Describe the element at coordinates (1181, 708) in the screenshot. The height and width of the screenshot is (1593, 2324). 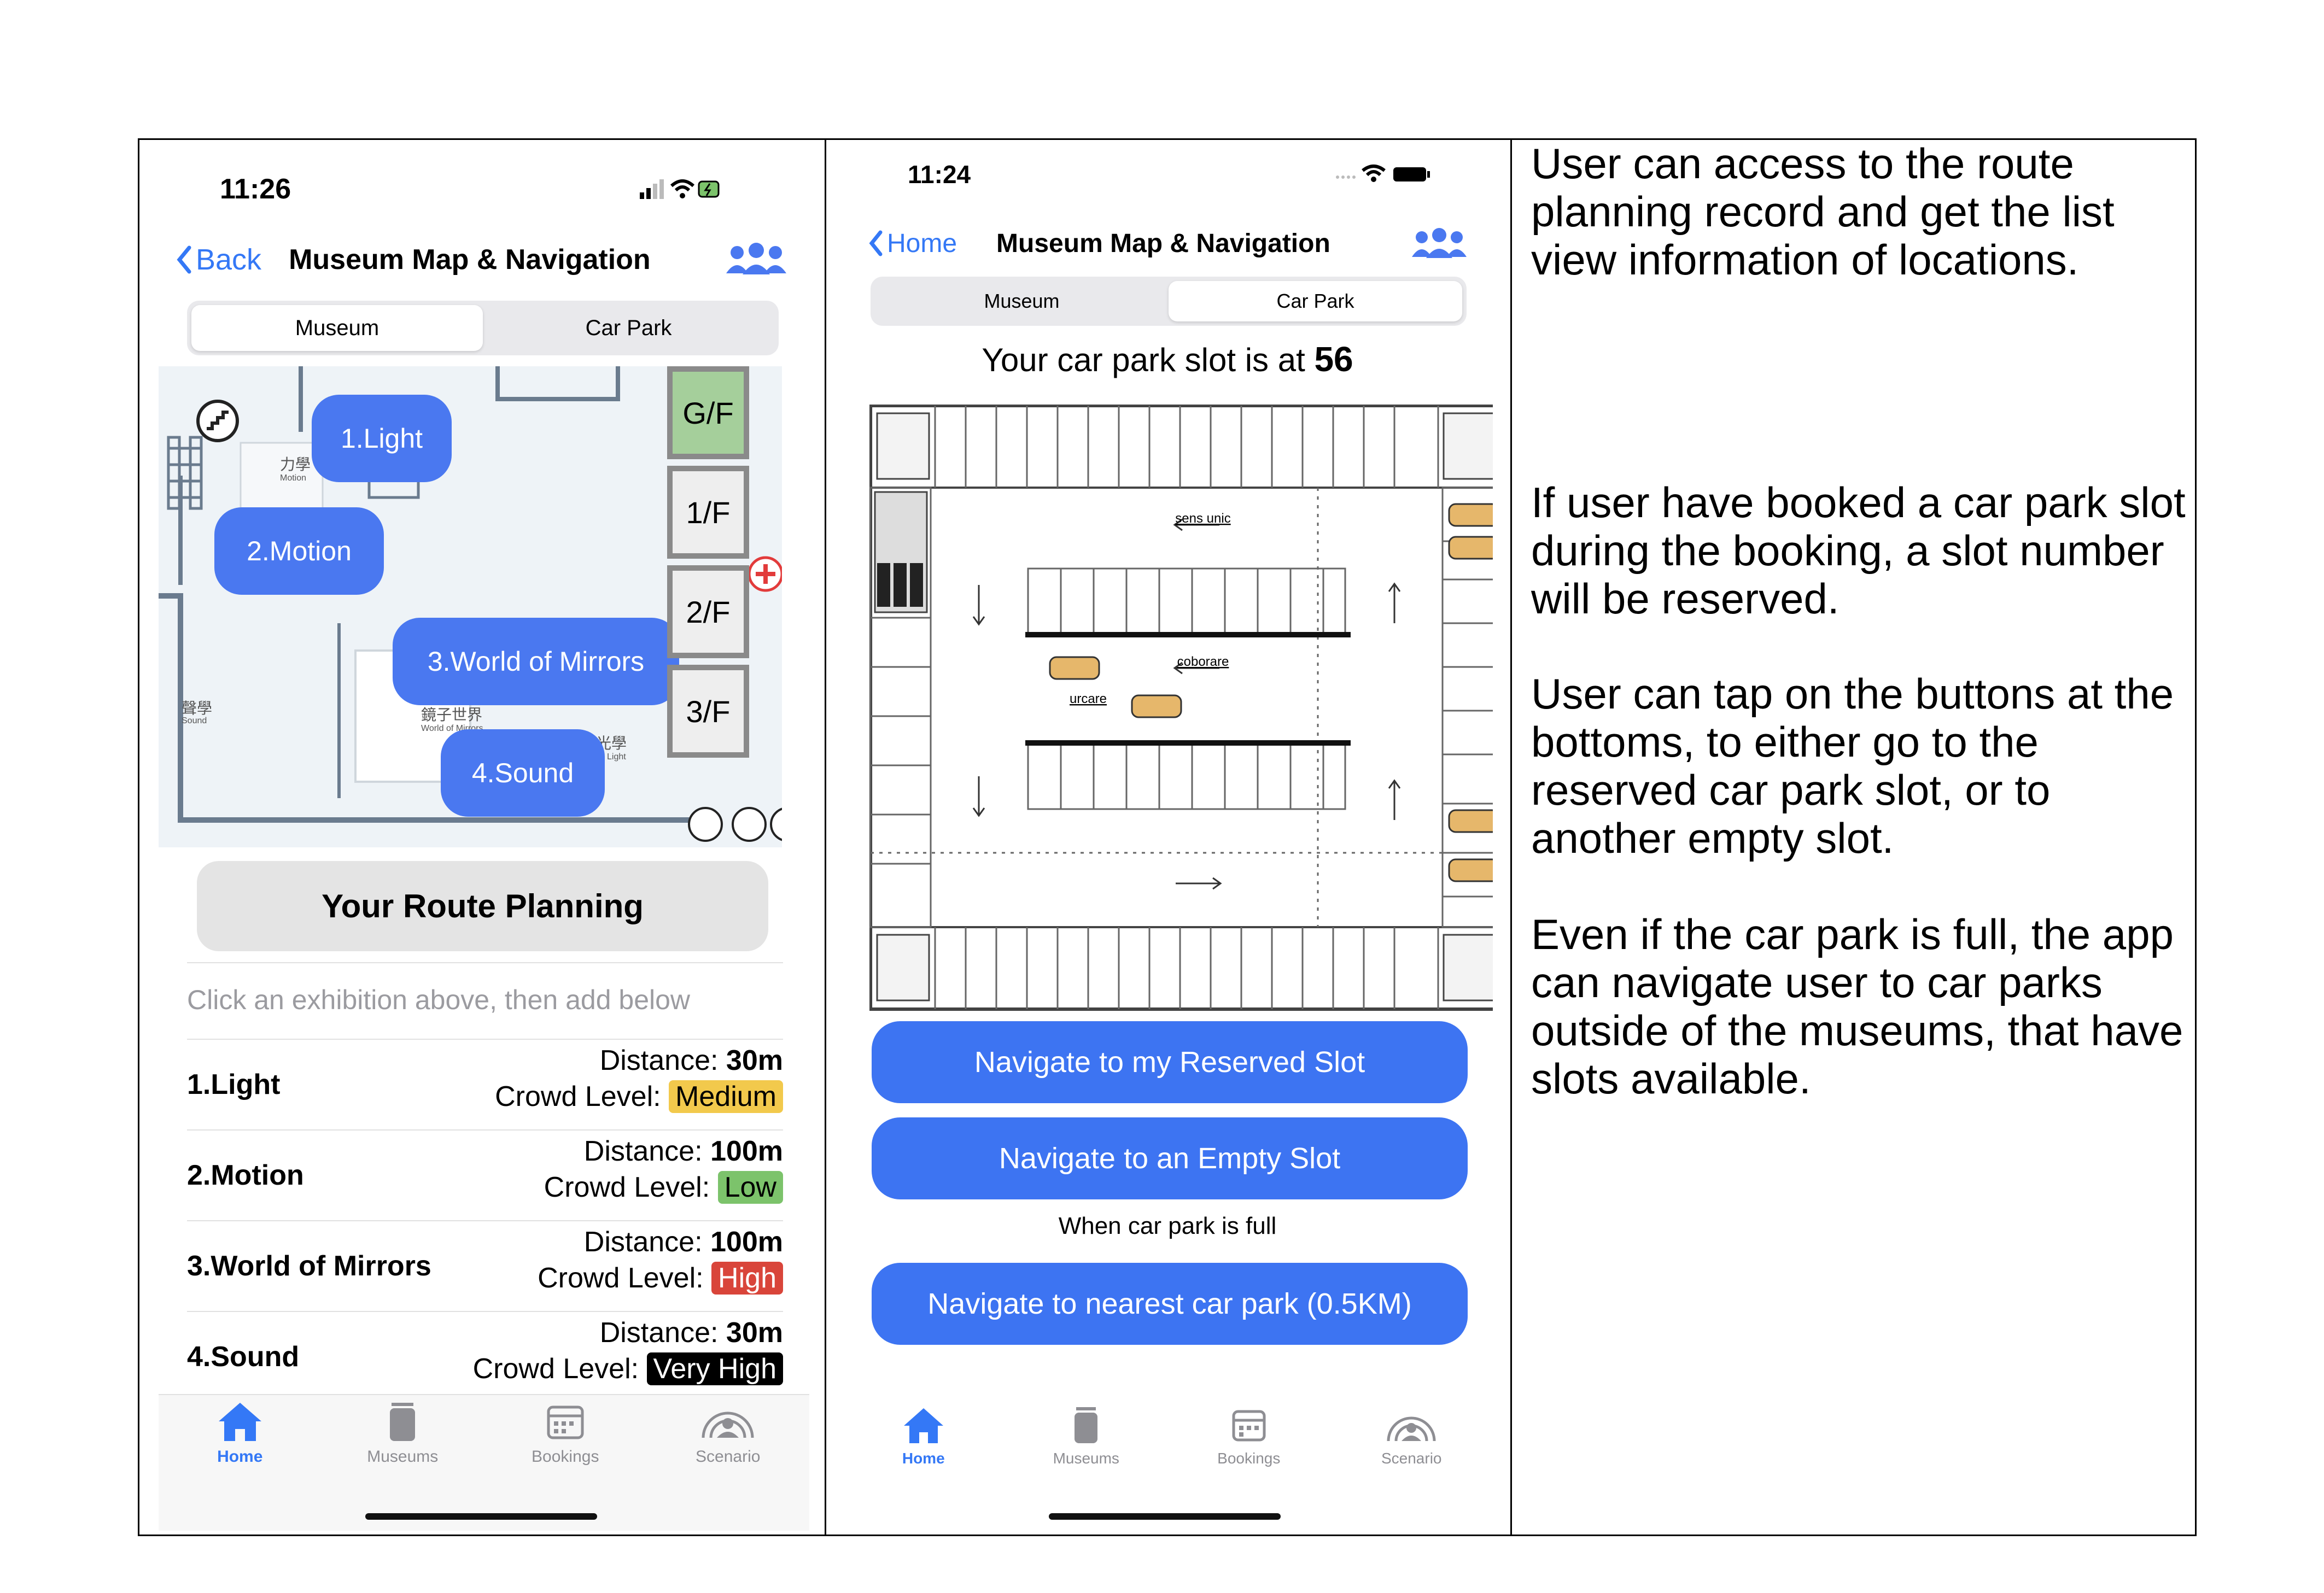
I see `car-park-plan: sens unic coborare urcare` at that location.